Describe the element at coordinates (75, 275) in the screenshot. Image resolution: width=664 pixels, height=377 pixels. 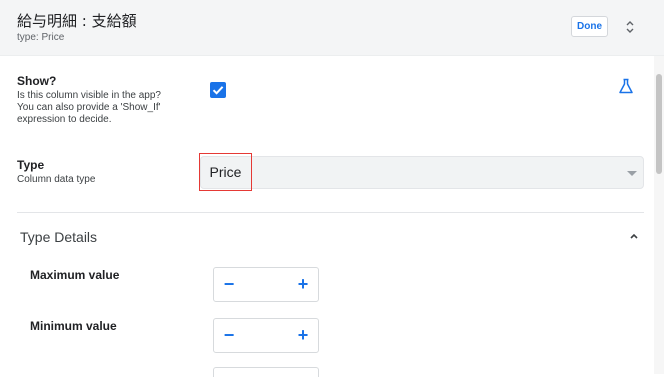
I see `maximum-value-label: Maximum value` at that location.